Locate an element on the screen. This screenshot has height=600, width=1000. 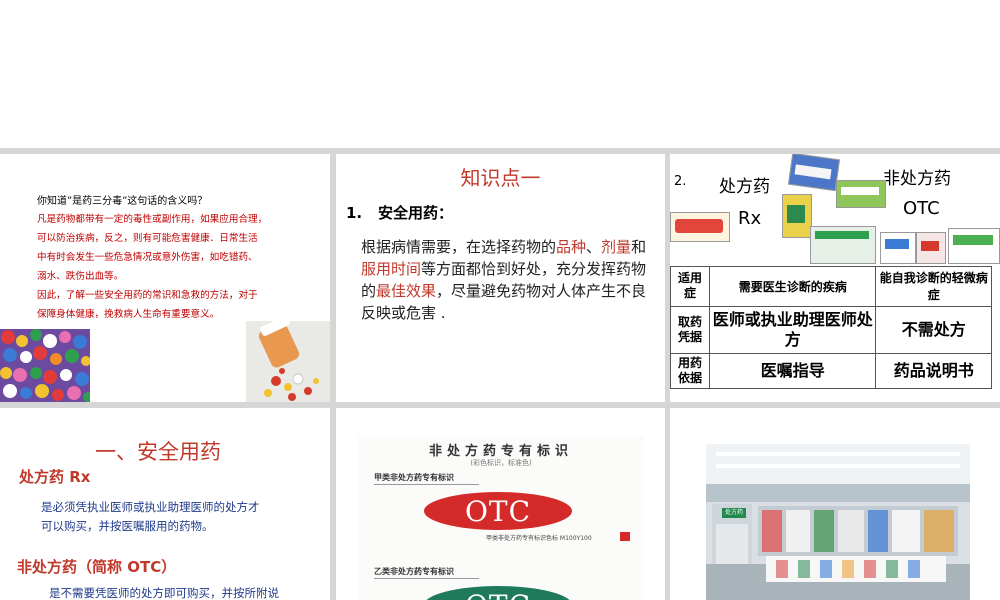
class-a-label: 甲类非处方药专有标识 is located at coordinates (414, 477).